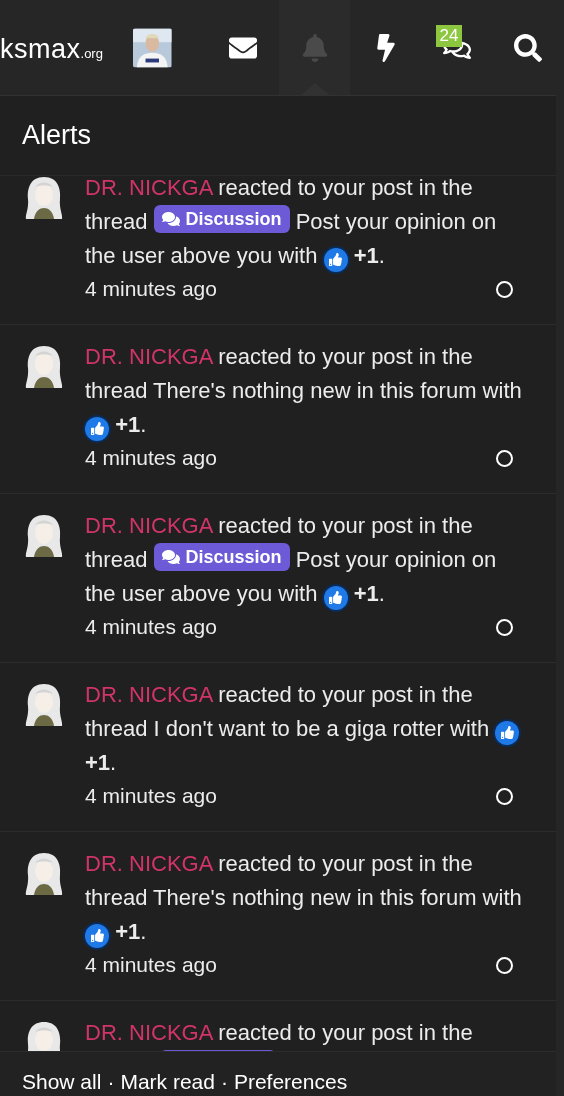 The image size is (564, 1096). What do you see at coordinates (279, 1033) in the screenshot?
I see `alert-text: DR. NICKGA reacted to your post in the` at bounding box center [279, 1033].